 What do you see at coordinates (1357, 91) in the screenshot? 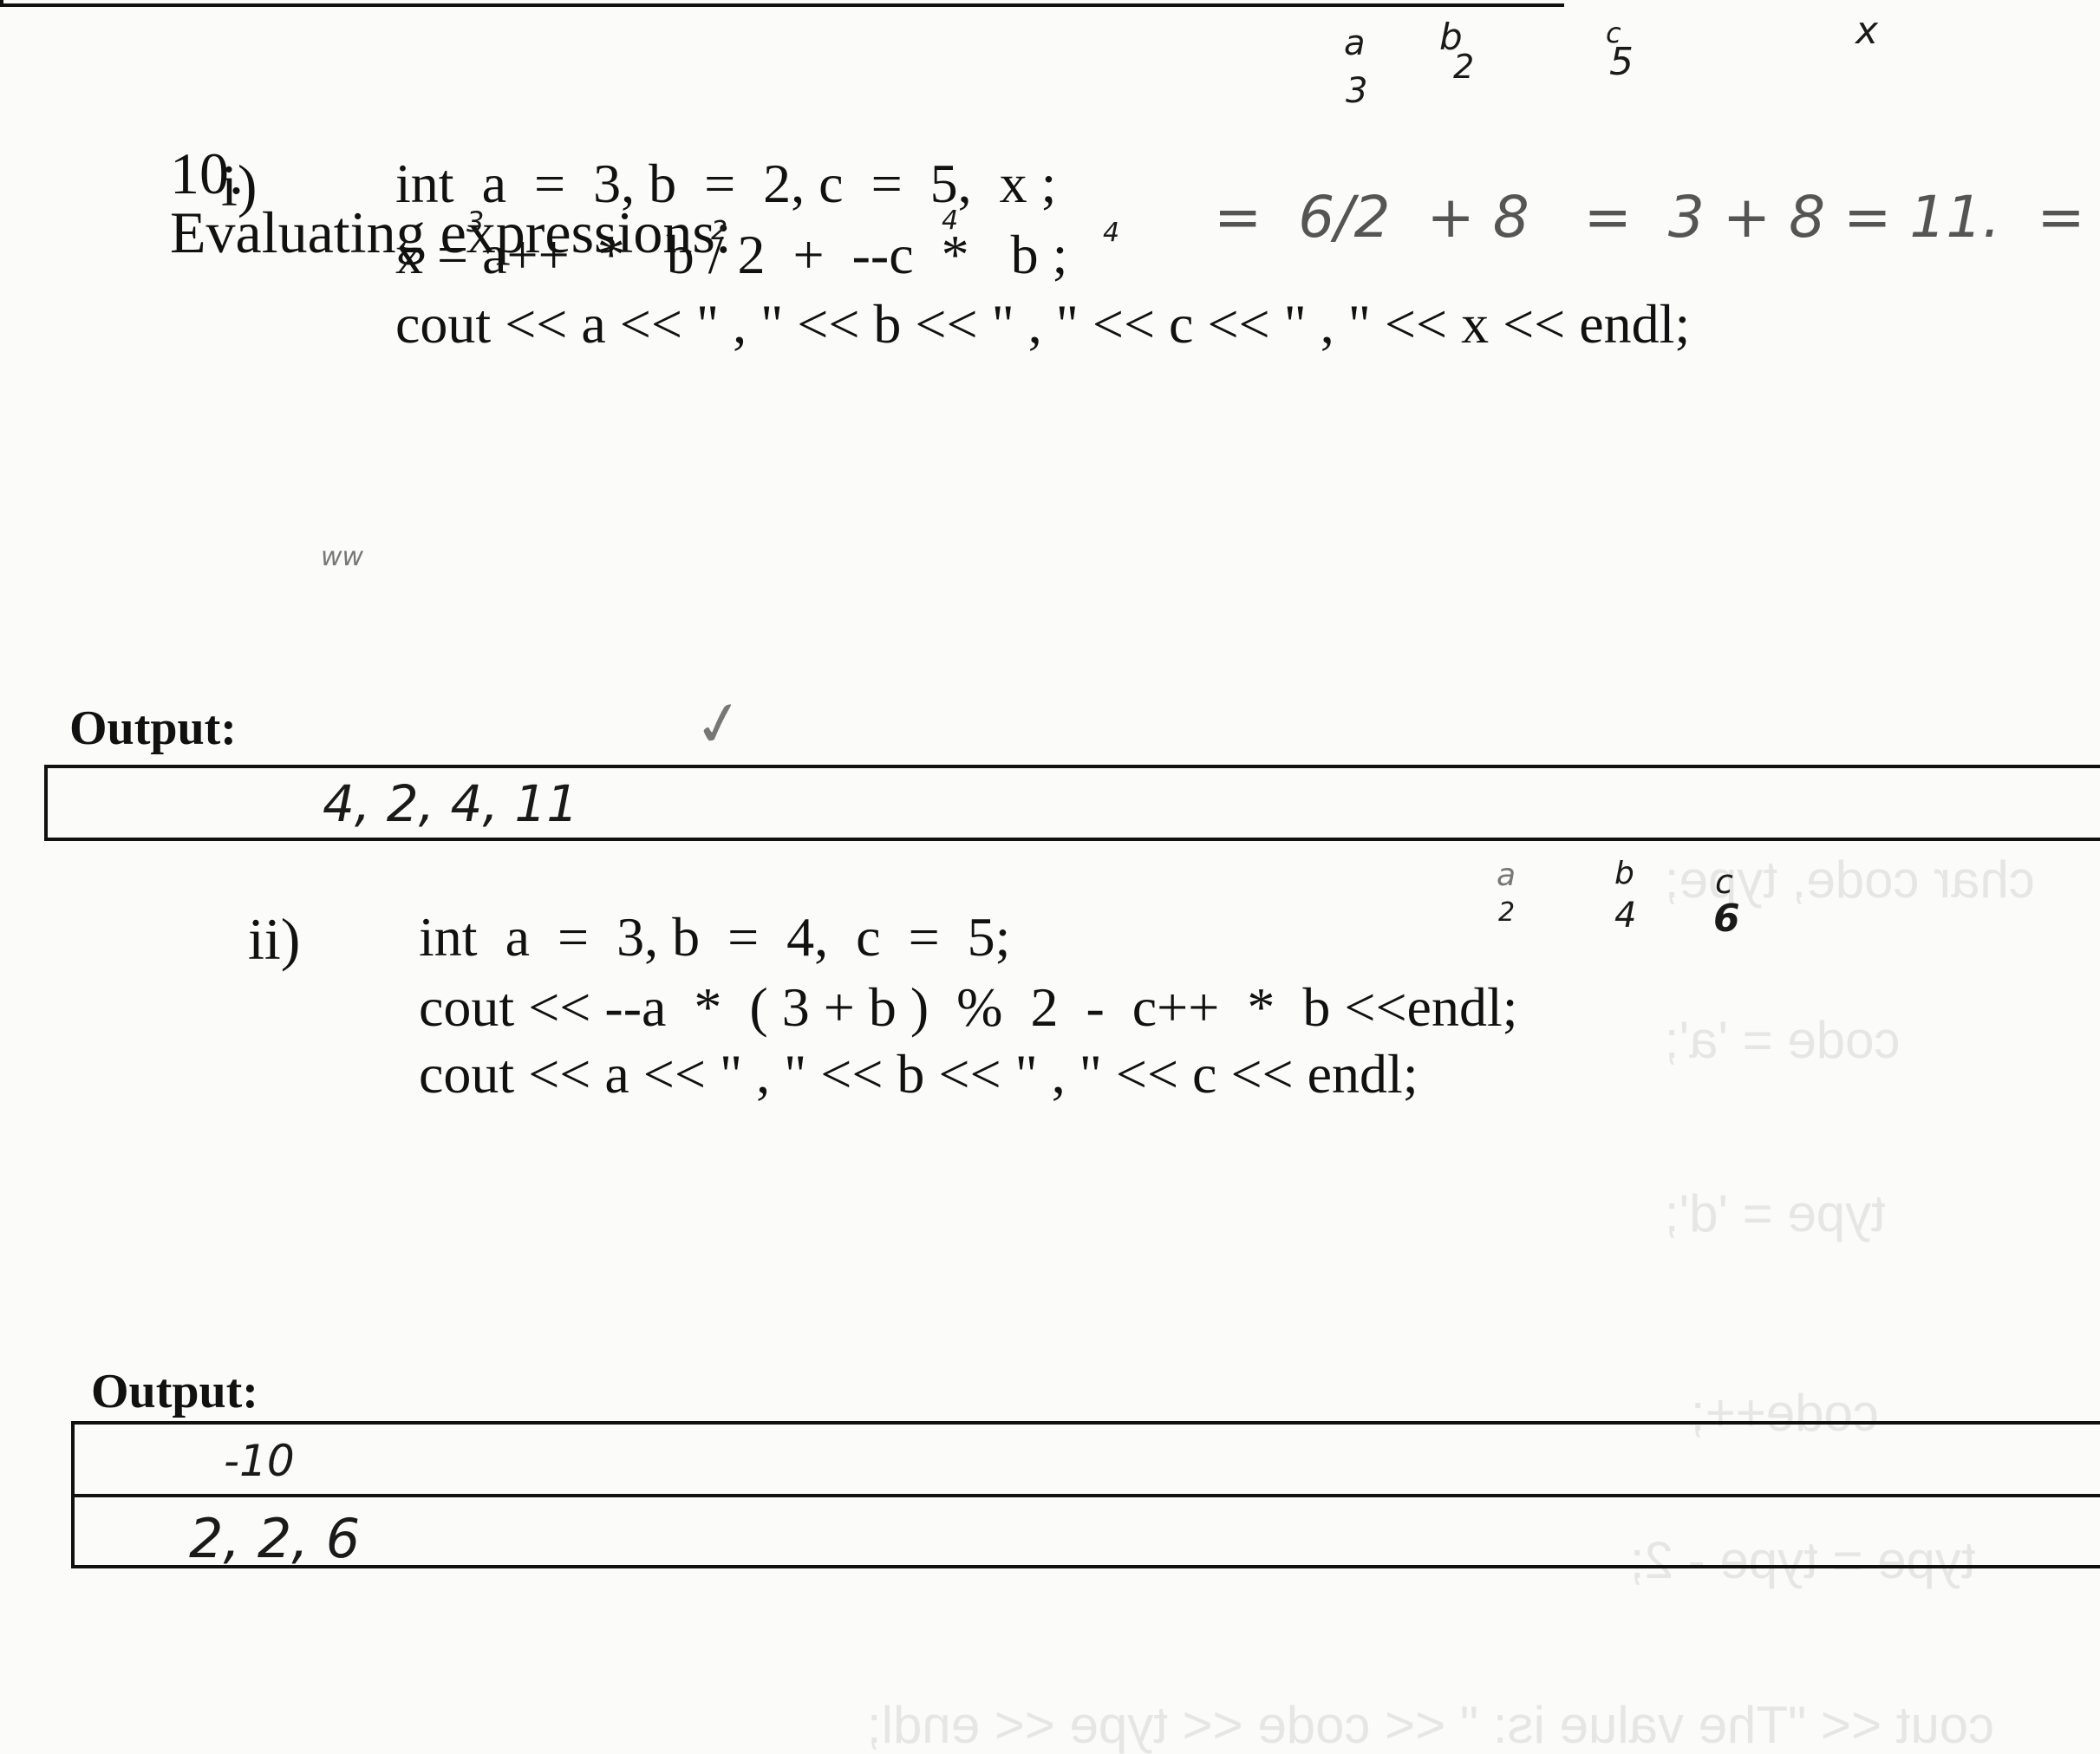
I see `annotation-var-a-value: 3` at bounding box center [1357, 91].